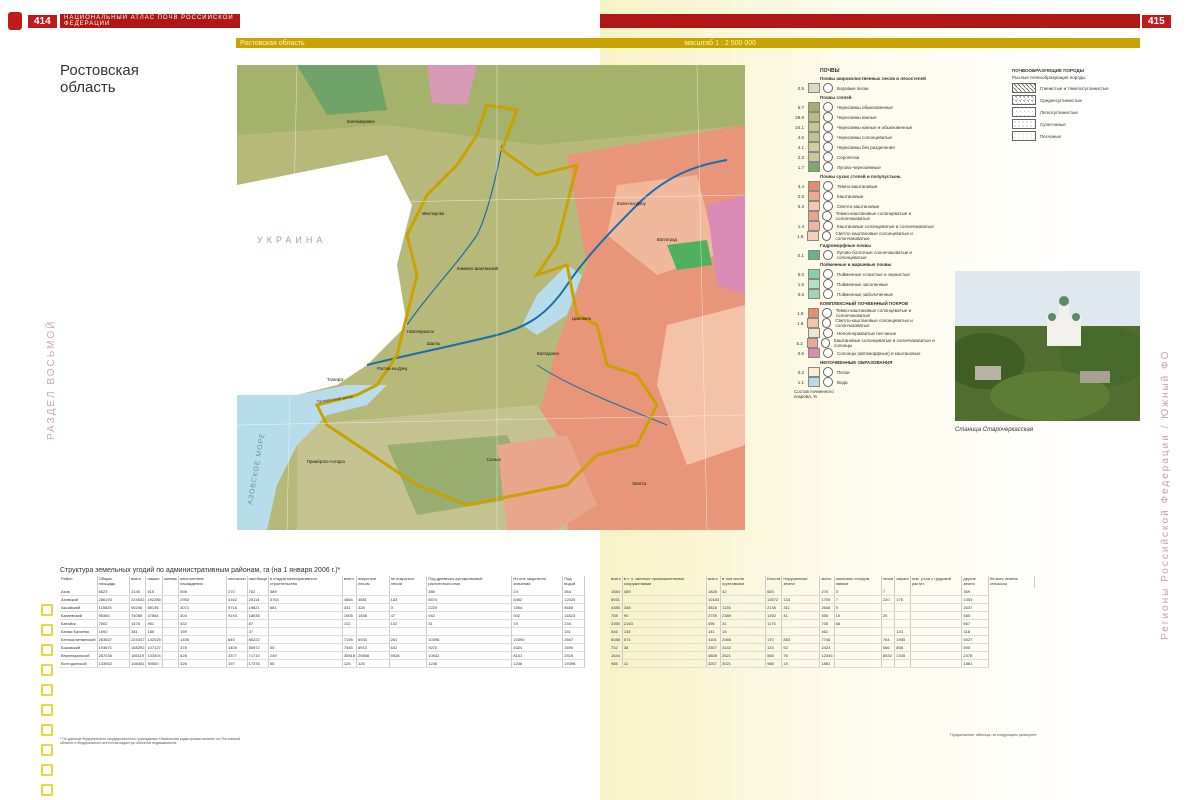  Describe the element at coordinates (822, 663) in the screenshot. I see `table-row: 985 11 3257 3021 988 15 1881 1881` at that location.